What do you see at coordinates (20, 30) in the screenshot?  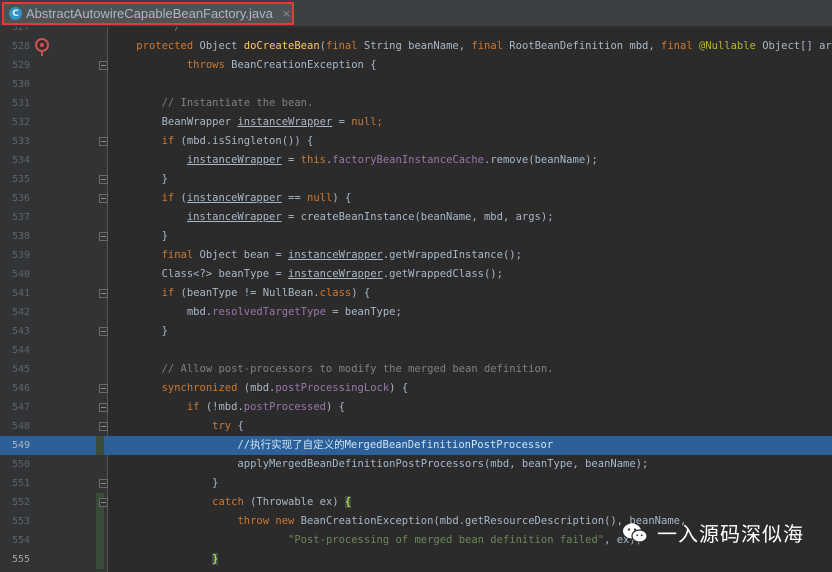 I see `line-number: 527` at bounding box center [20, 30].